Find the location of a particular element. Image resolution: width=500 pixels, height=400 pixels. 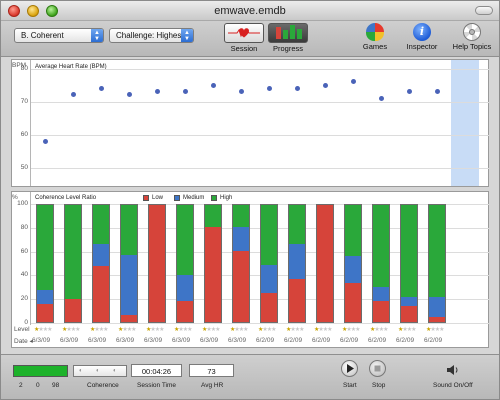

hr-gridline is located at coordinates (260, 135).